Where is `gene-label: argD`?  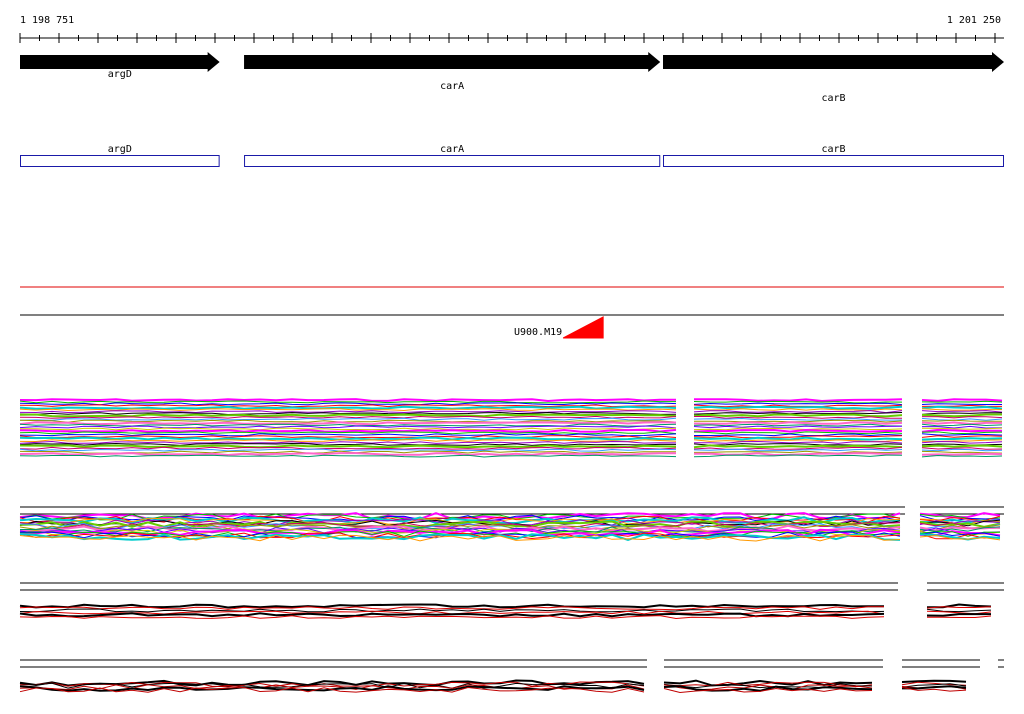
gene-label: argD is located at coordinates (120, 74).